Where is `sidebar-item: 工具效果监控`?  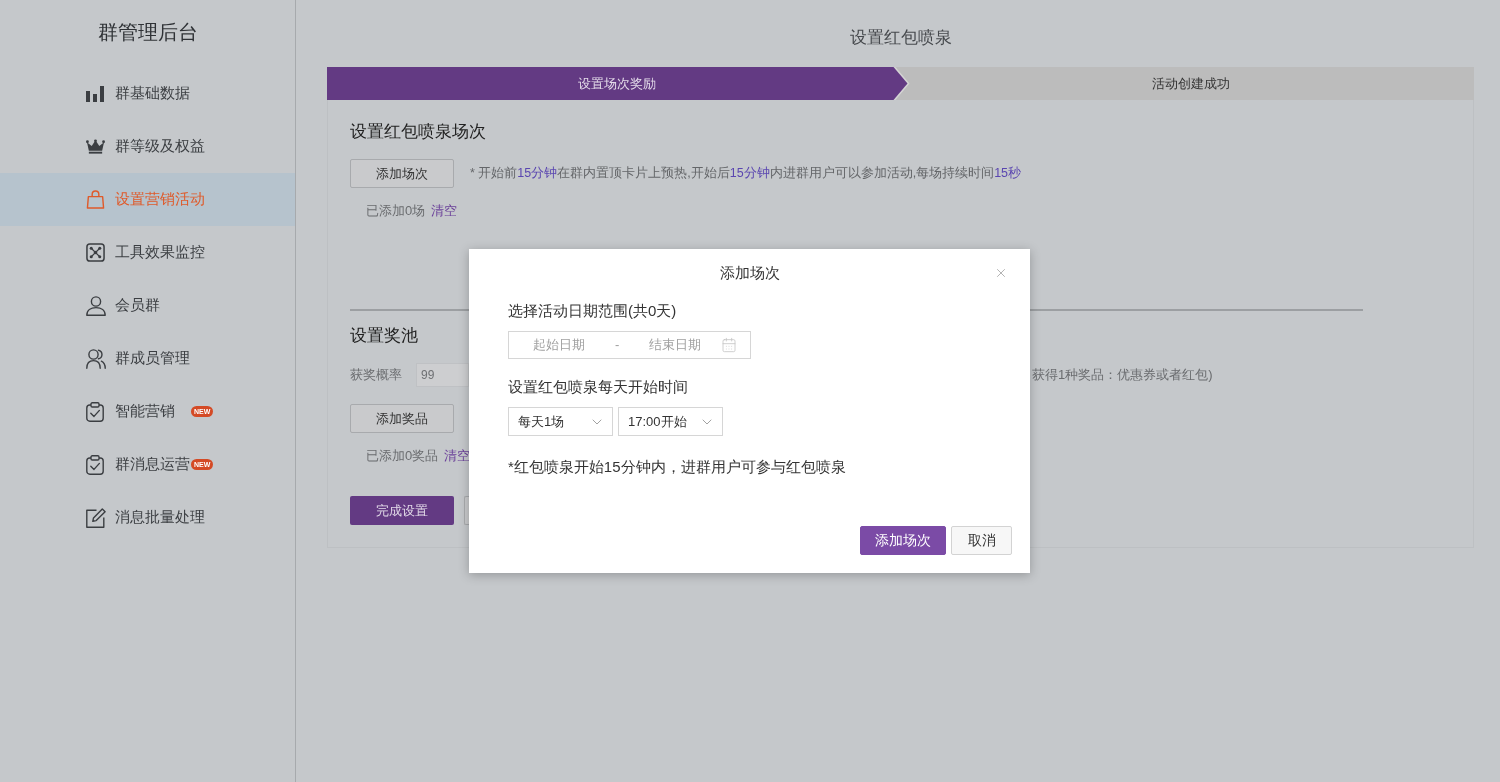
sidebar-item: 工具效果监控 is located at coordinates (147, 252).